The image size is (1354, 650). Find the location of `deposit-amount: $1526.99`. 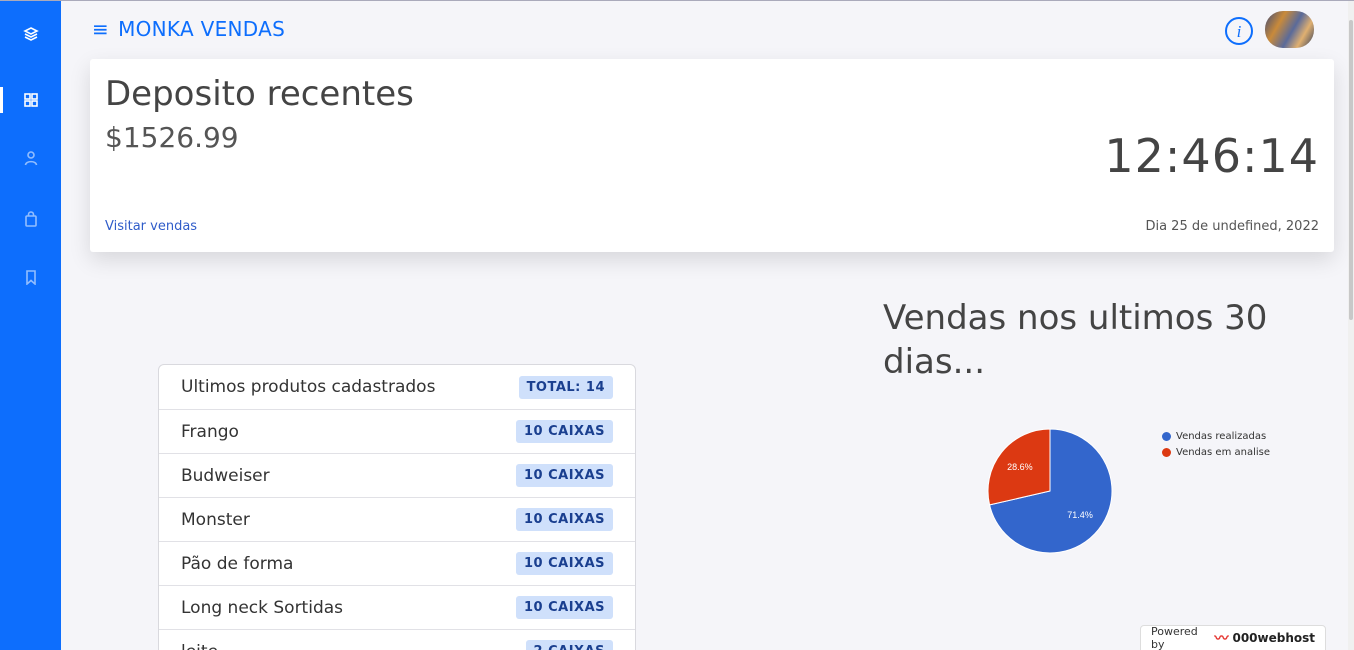

deposit-amount: $1526.99 is located at coordinates (172, 137).